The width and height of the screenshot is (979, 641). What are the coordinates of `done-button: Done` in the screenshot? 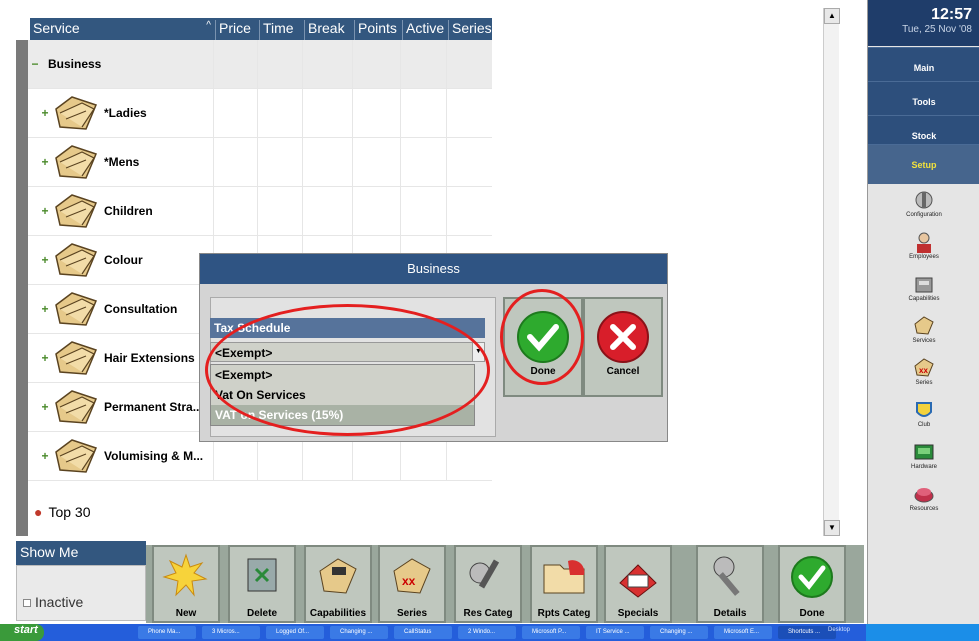 It's located at (812, 584).